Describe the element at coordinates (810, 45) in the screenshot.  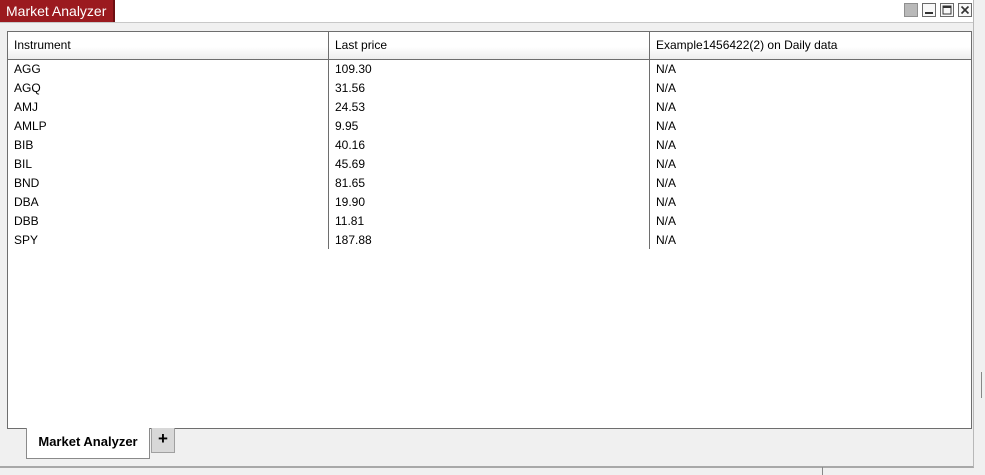
I see `column-header-indicator: Example1456422(2) on Daily data` at that location.